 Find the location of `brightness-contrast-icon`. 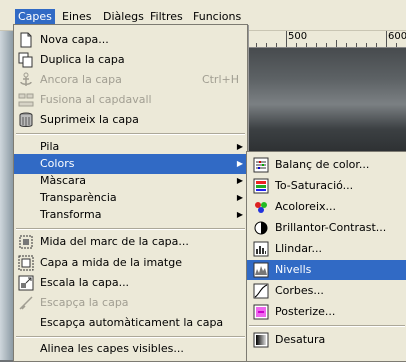

brightness-contrast-icon is located at coordinates (261, 228).